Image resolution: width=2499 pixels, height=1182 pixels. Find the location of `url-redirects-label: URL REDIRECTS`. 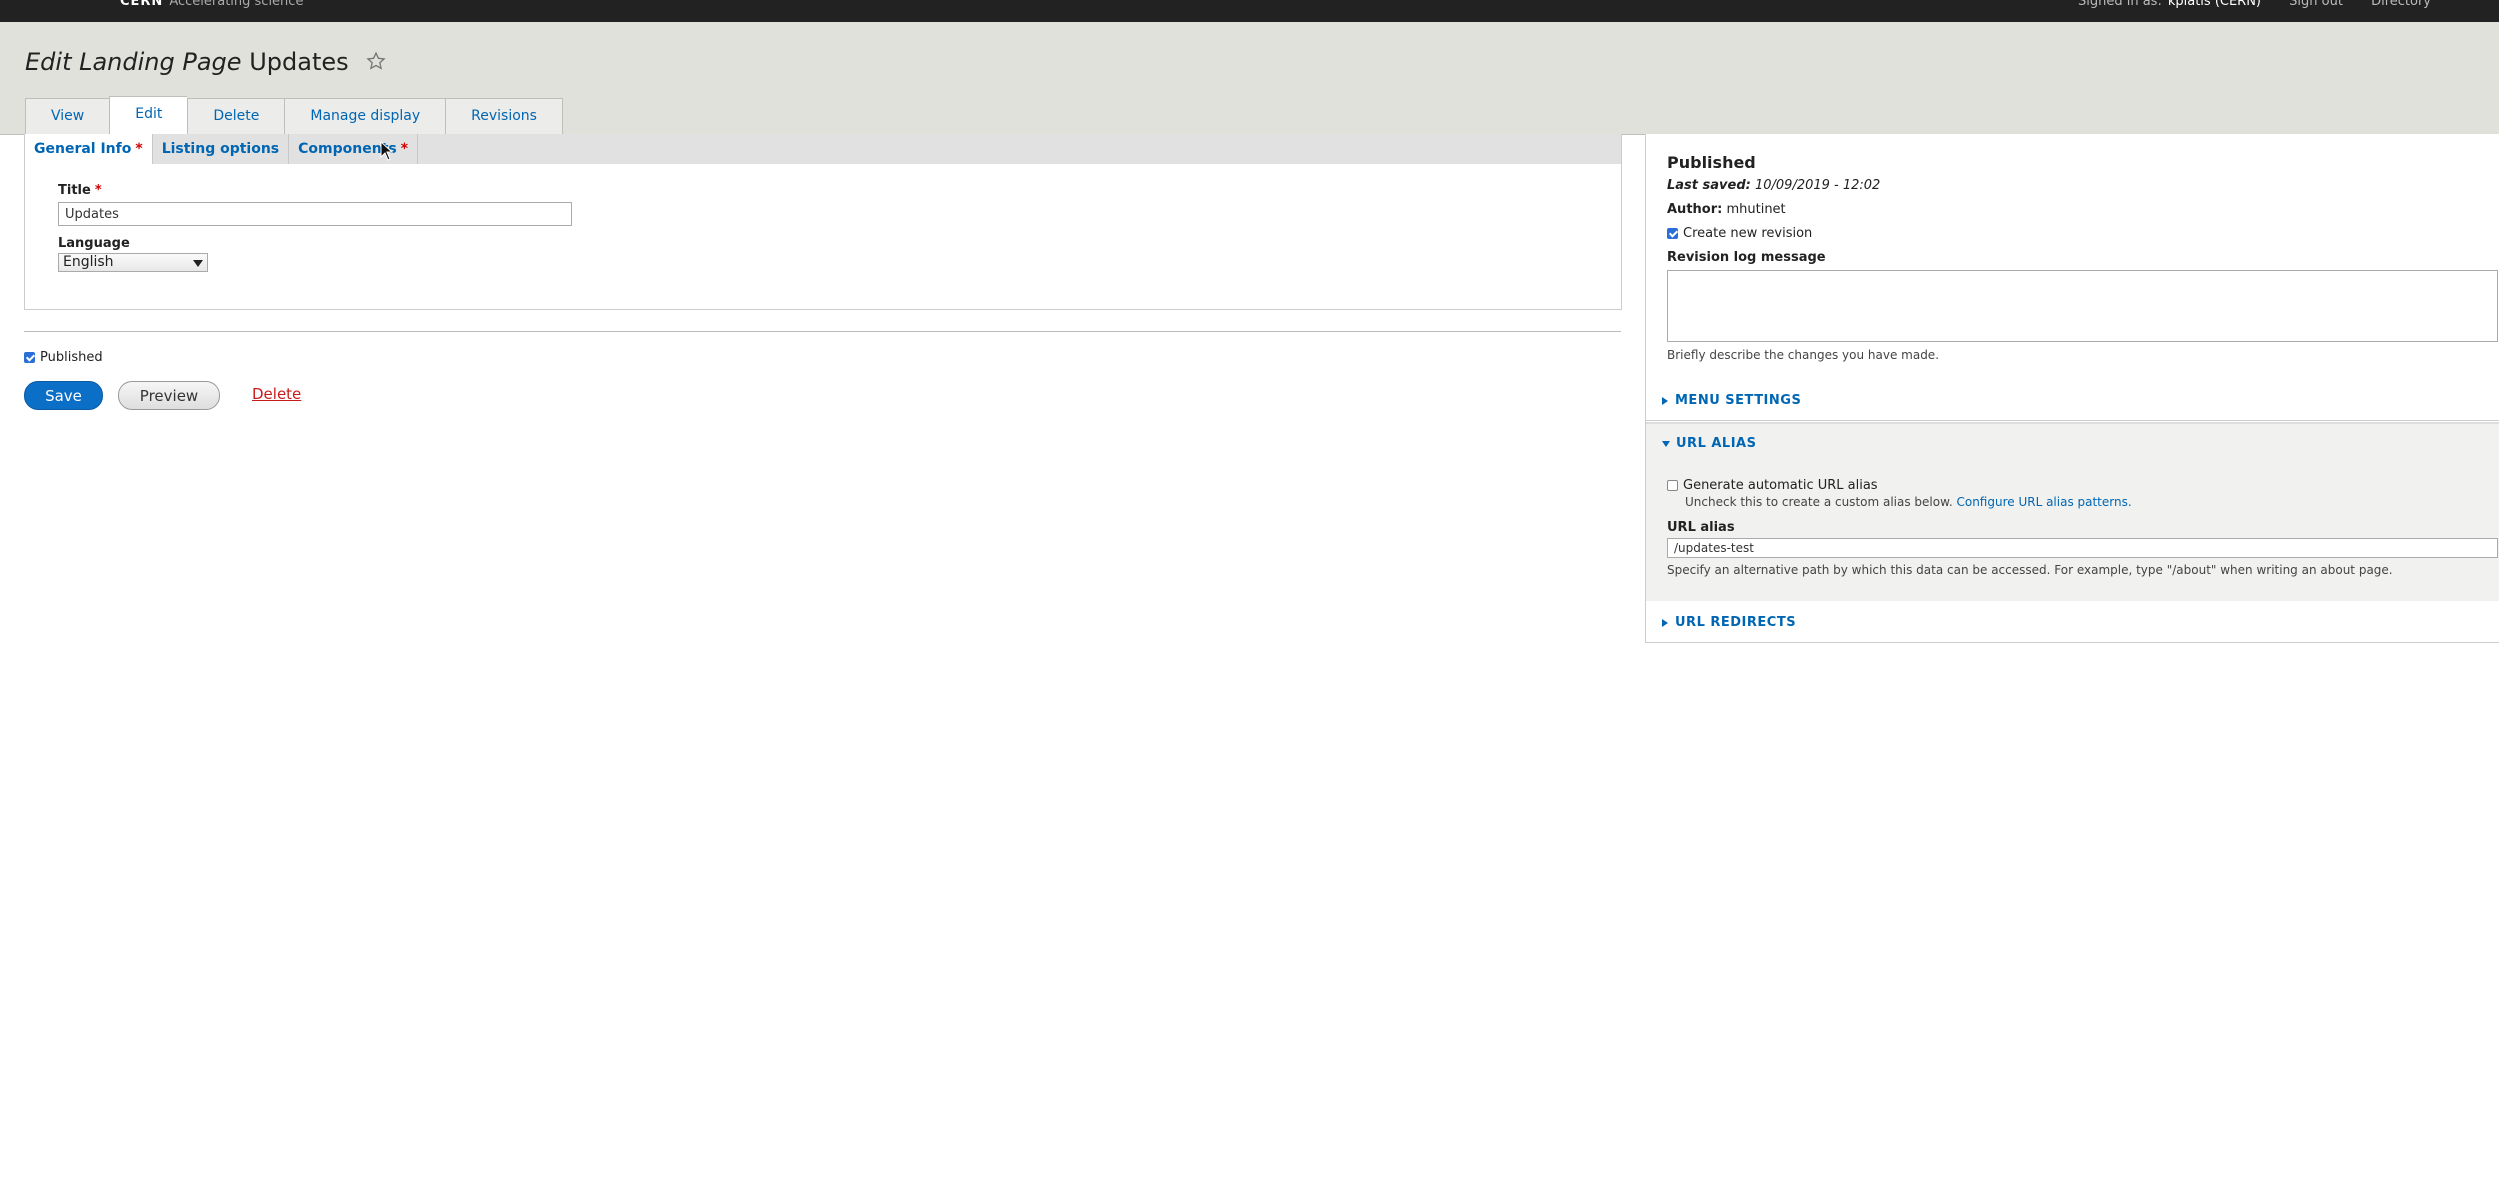

url-redirects-label: URL REDIRECTS is located at coordinates (1736, 622).